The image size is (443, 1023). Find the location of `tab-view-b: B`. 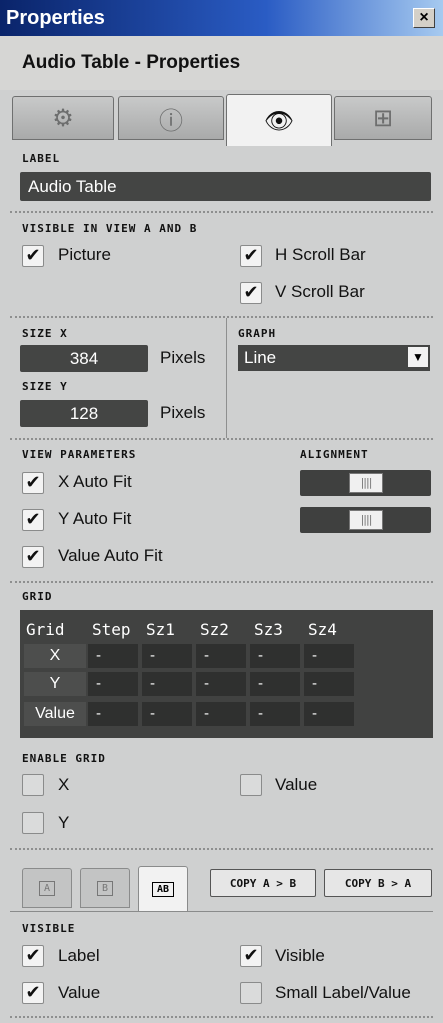

tab-view-b: B is located at coordinates (105, 888).